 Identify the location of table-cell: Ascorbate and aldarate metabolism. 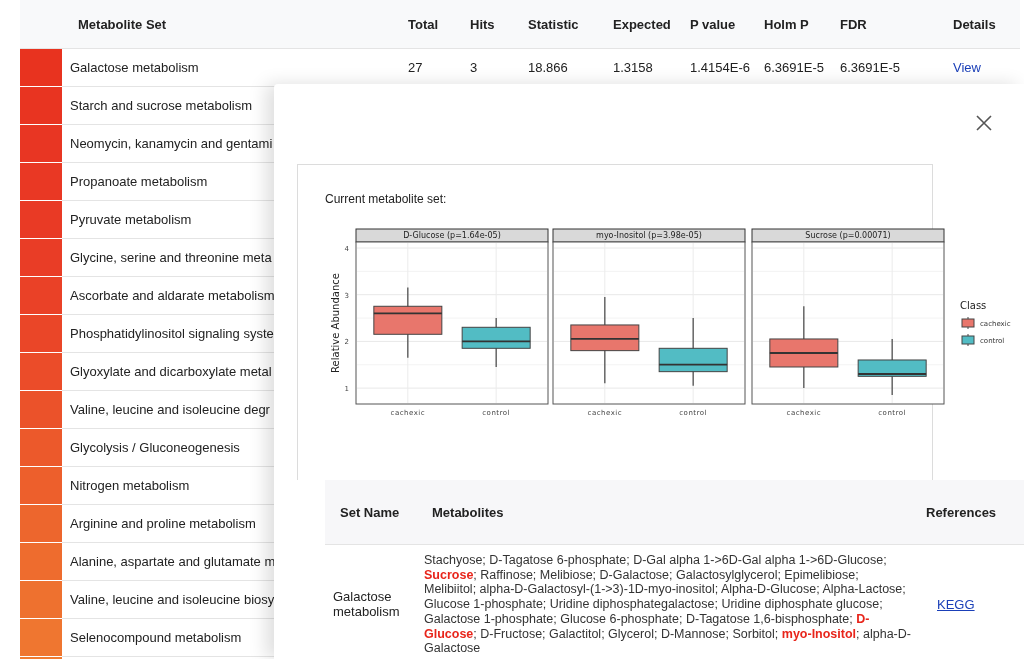
(172, 295).